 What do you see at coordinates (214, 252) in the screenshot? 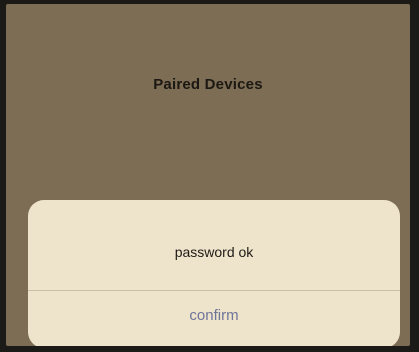
I see `alert-message: password ok` at bounding box center [214, 252].